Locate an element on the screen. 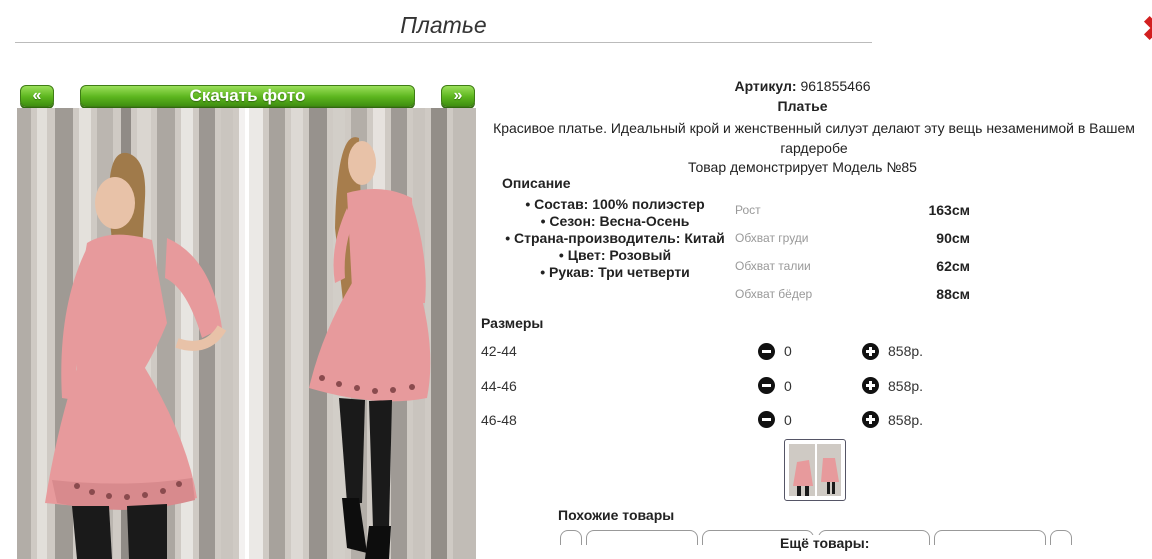  article-line: Артикул: 961855466 is located at coordinates (802, 86).